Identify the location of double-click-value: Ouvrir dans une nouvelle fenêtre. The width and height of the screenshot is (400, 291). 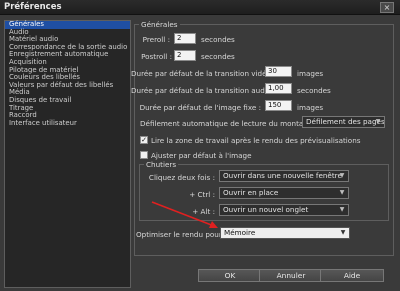
(282, 175).